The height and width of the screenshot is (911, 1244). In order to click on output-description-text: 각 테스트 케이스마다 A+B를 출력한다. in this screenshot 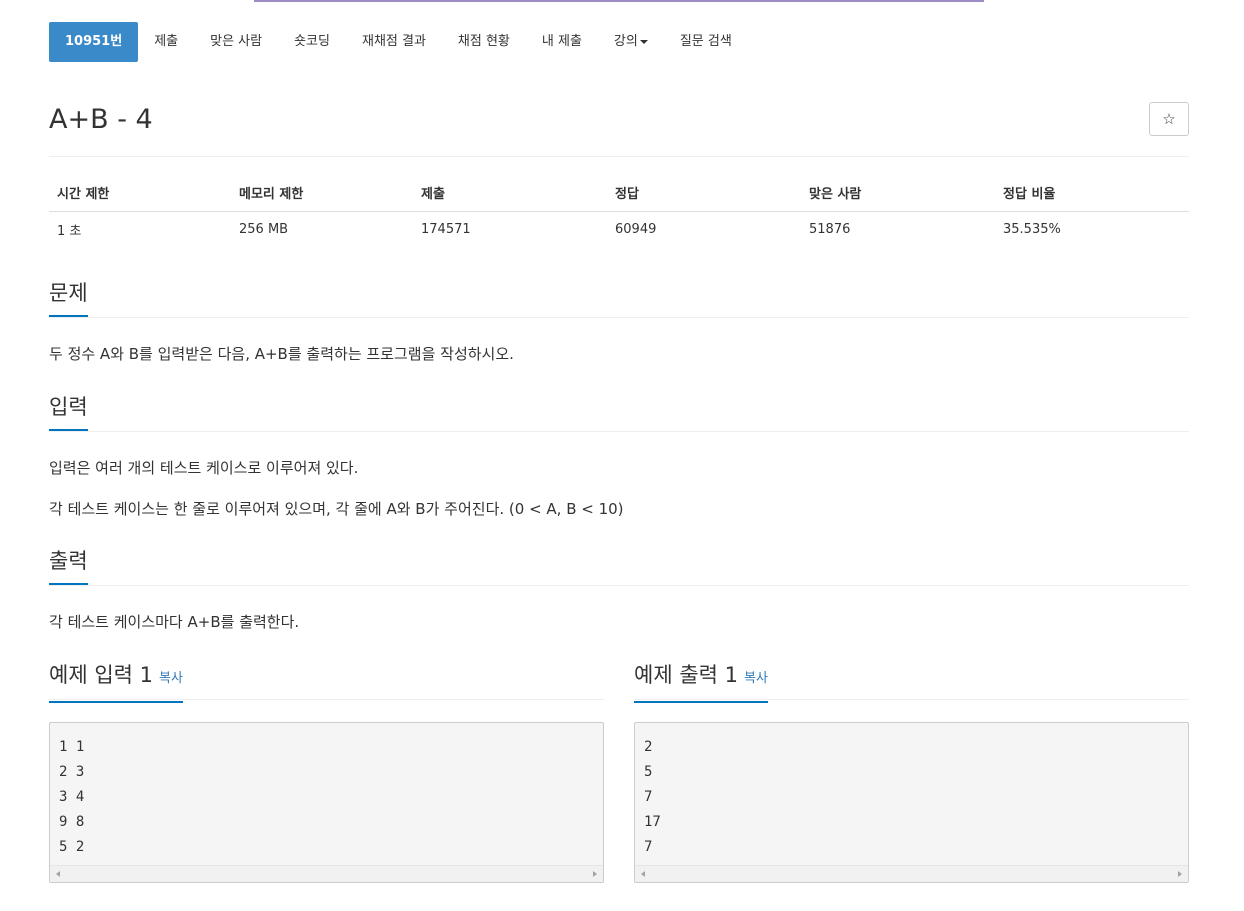, I will do `click(174, 622)`.